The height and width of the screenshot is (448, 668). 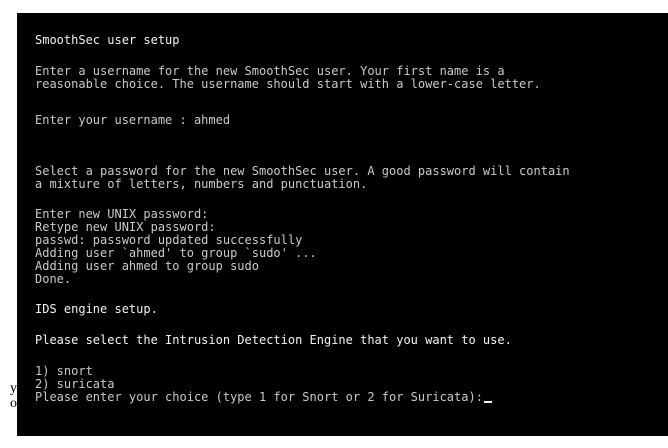 What do you see at coordinates (13, 403) in the screenshot?
I see `page-edge-fragment: o` at bounding box center [13, 403].